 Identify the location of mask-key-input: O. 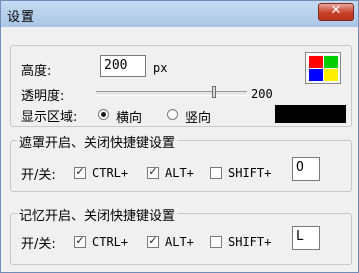
(306, 169).